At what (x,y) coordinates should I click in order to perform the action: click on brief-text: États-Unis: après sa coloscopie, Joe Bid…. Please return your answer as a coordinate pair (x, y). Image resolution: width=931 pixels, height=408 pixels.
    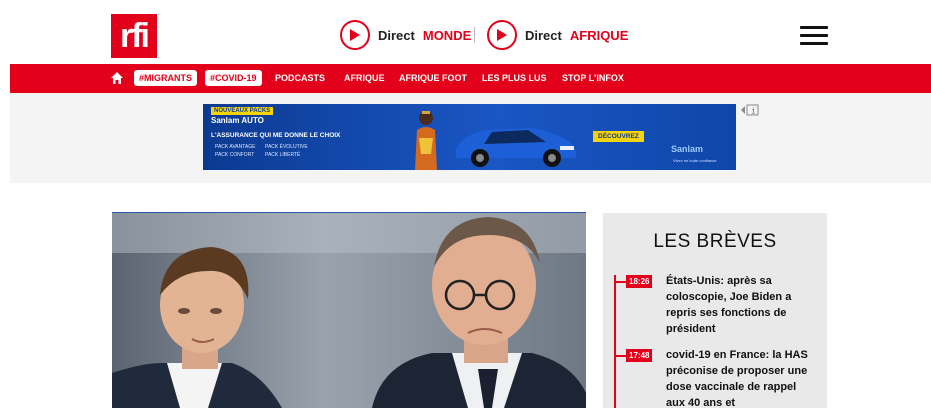
    Looking at the image, I should click on (729, 305).